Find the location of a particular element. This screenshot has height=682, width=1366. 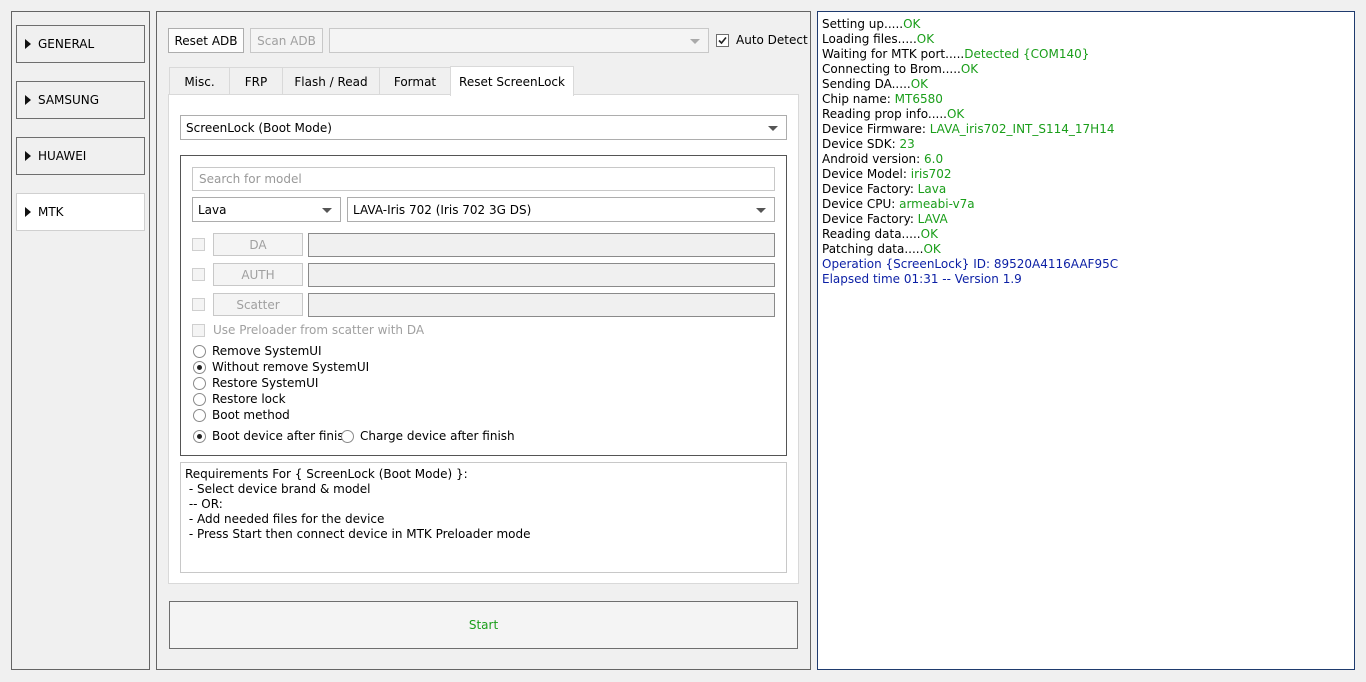

log-value: Lava is located at coordinates (932, 189).